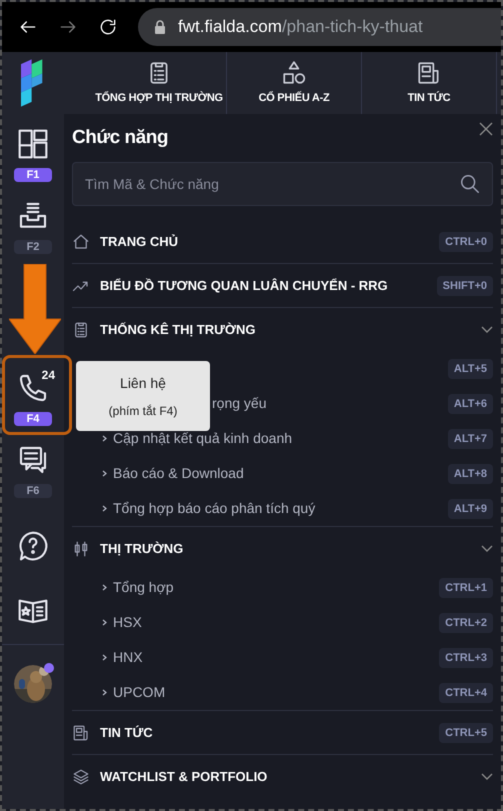  Describe the element at coordinates (470, 184) in the screenshot. I see `search-icon` at that location.